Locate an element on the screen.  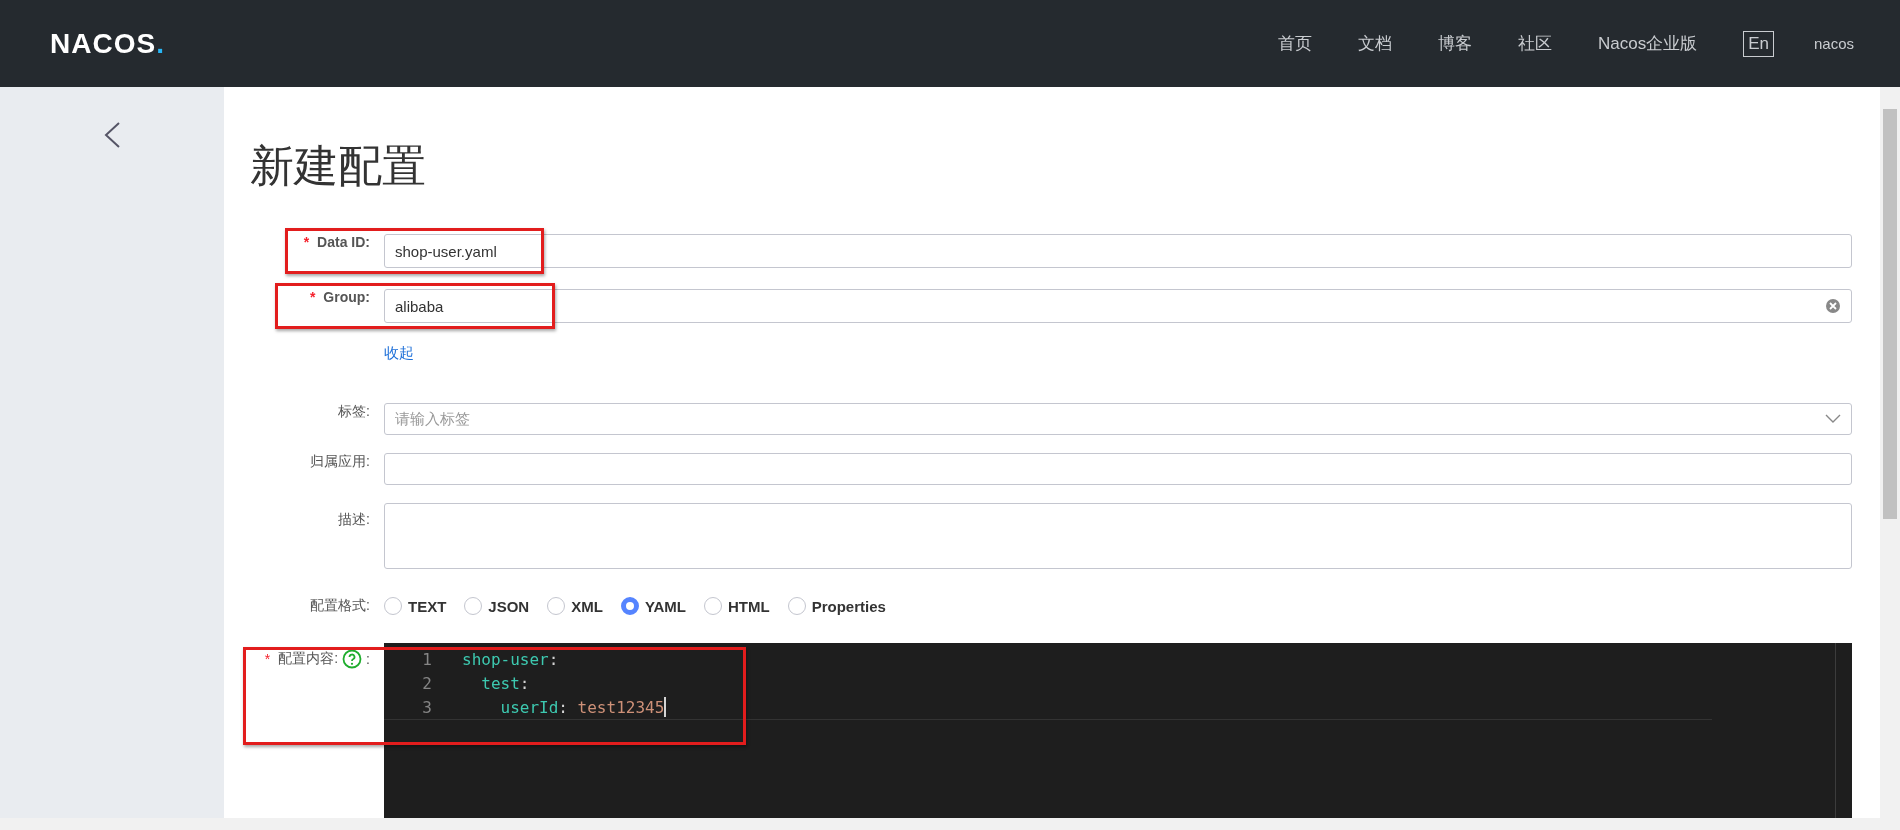
nacos-logo: NACOS. is located at coordinates (107, 43).